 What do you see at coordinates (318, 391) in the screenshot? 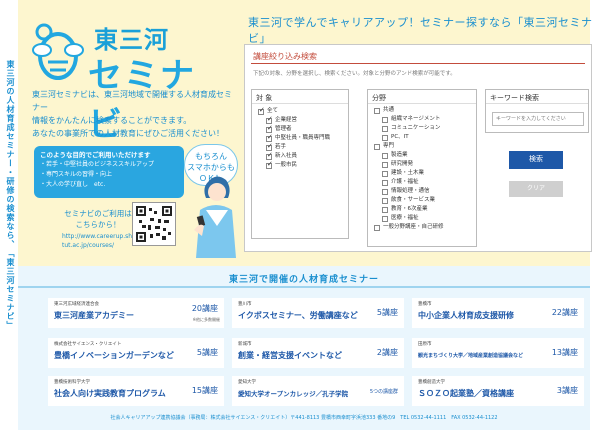
I see `seminar-card: 愛知大学 愛知大学オープンカレッジ／孔子学院 5つの講座群` at bounding box center [318, 391].